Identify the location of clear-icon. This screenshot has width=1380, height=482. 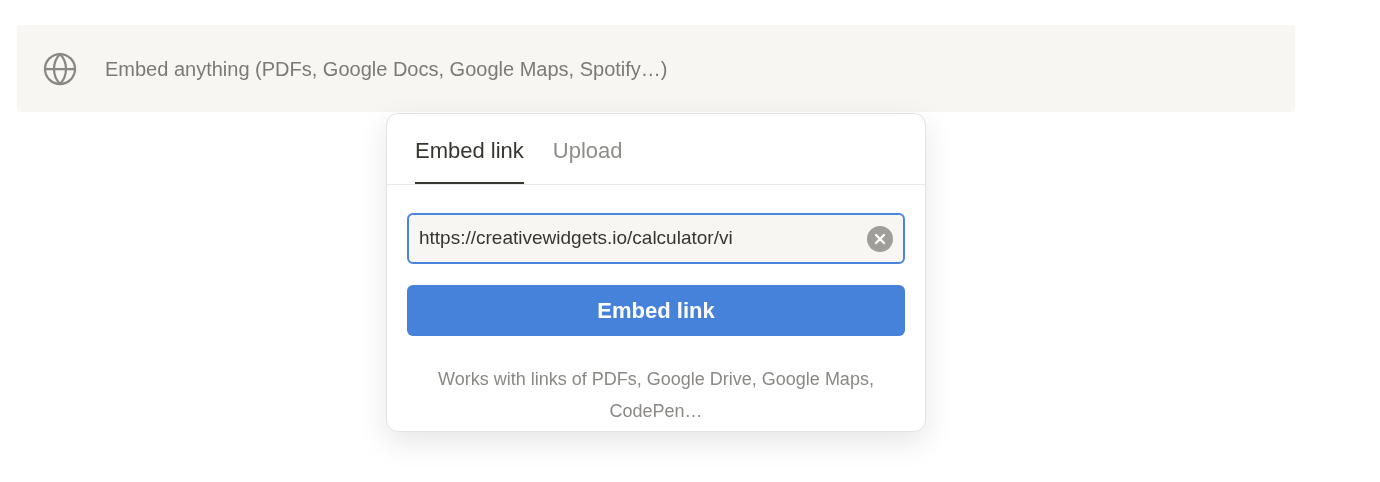
(880, 238).